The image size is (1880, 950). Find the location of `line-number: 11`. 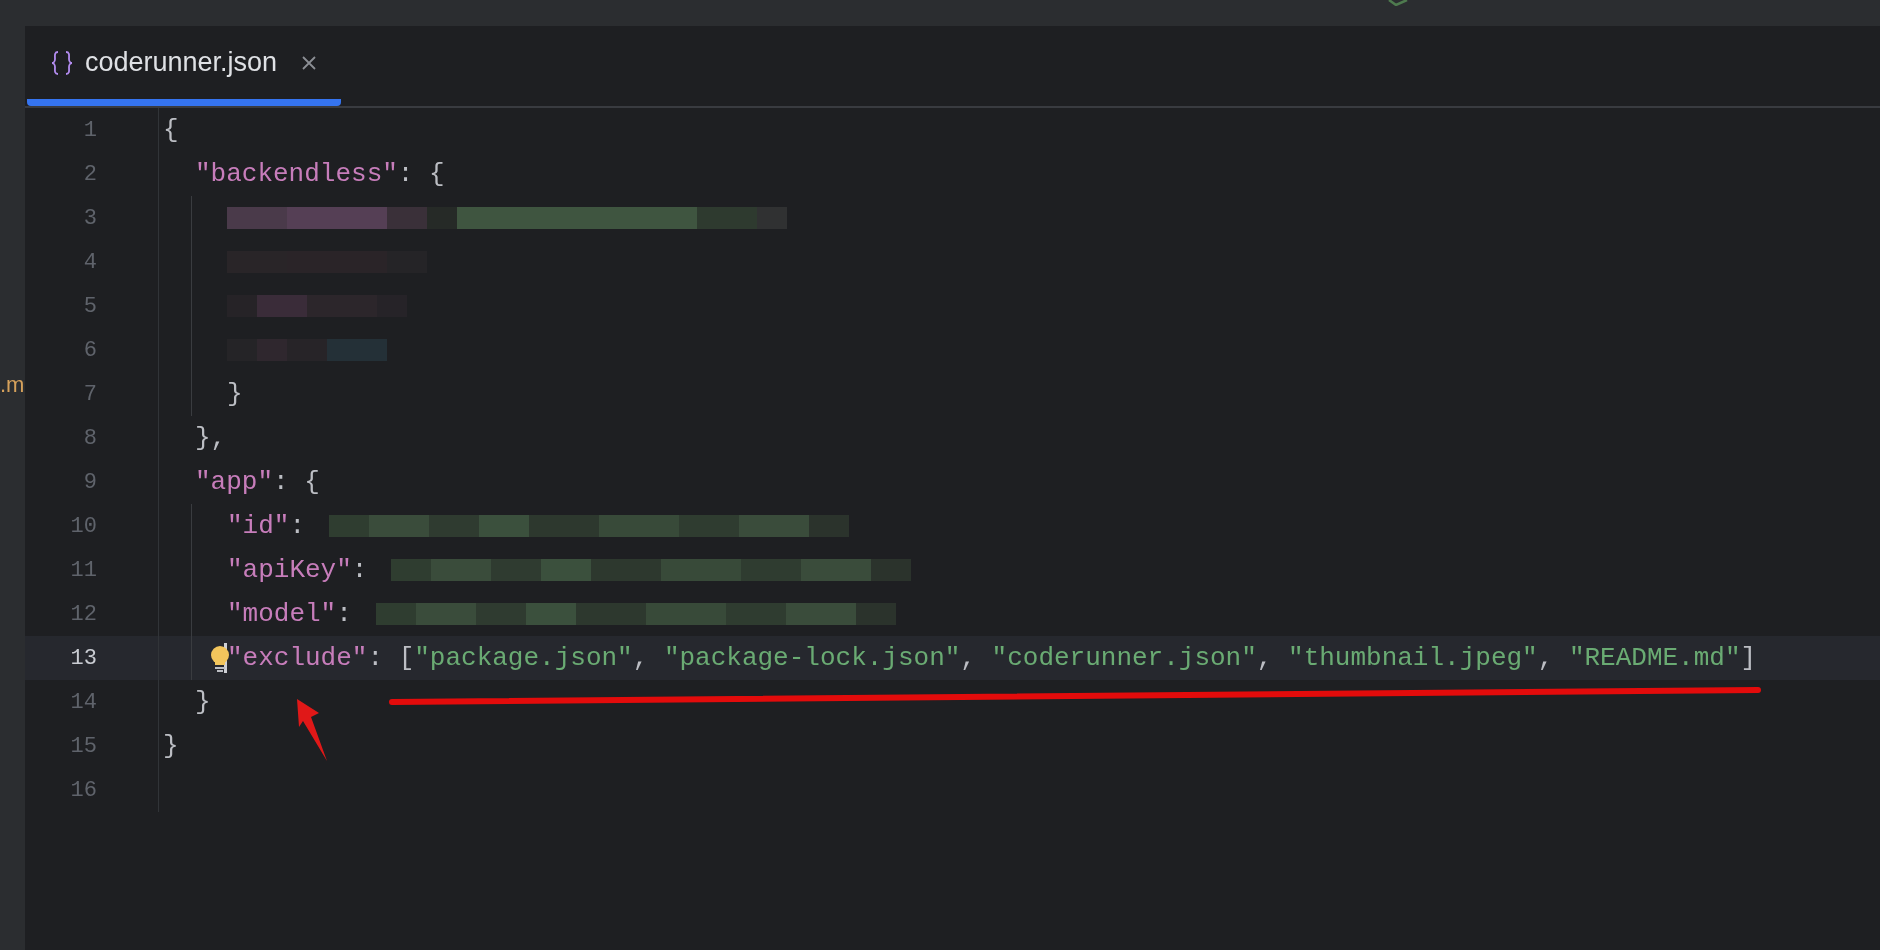

line-number: 11 is located at coordinates (83, 570).